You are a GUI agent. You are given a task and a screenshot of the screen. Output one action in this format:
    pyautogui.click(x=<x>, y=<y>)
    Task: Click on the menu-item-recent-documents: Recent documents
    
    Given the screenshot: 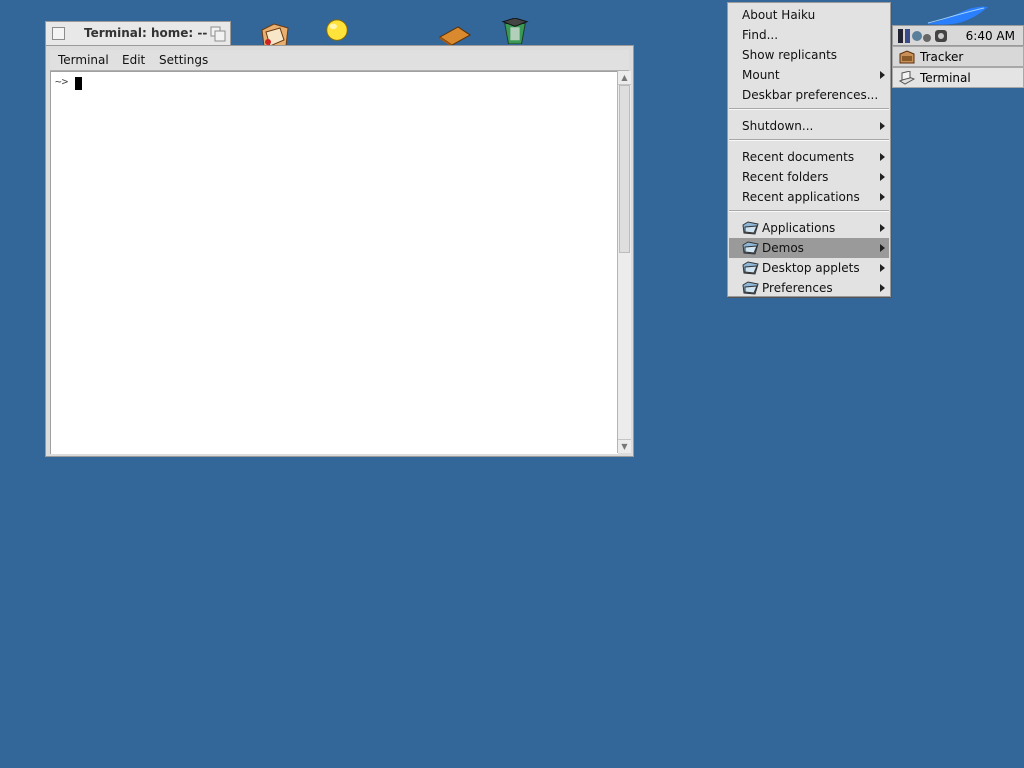 What is the action you would take?
    pyautogui.click(x=809, y=157)
    